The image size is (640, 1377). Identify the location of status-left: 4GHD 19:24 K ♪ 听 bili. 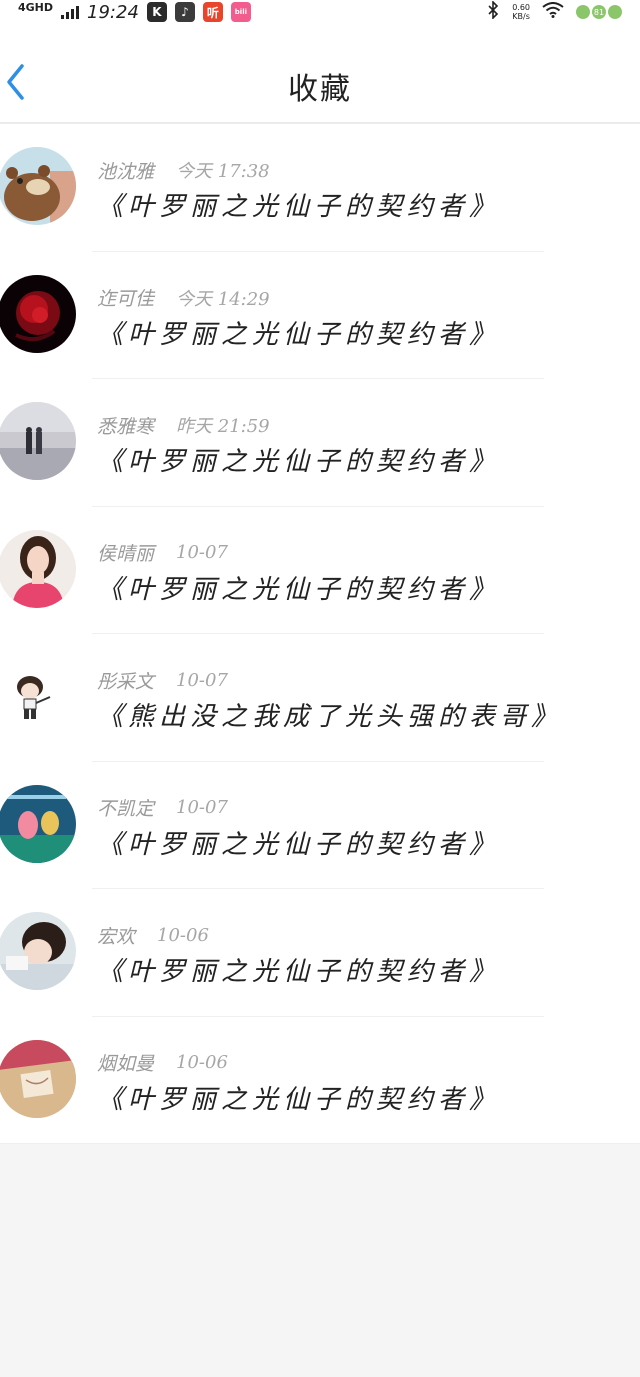
(134, 12).